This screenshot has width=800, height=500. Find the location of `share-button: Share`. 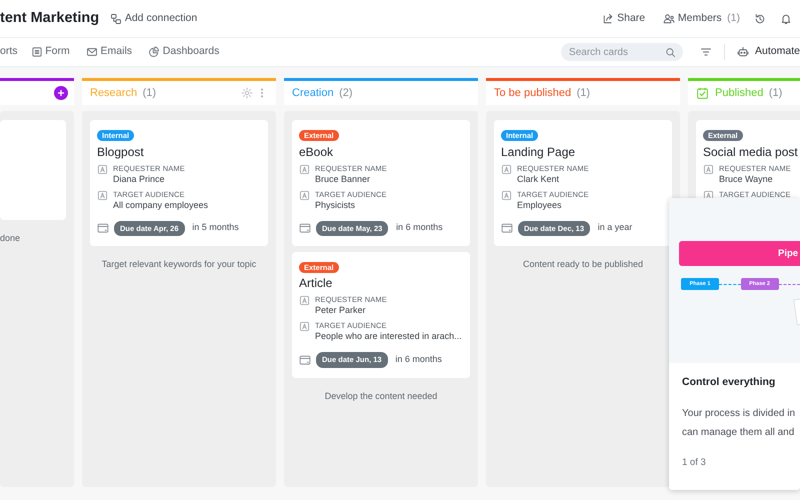

share-button: Share is located at coordinates (624, 18).